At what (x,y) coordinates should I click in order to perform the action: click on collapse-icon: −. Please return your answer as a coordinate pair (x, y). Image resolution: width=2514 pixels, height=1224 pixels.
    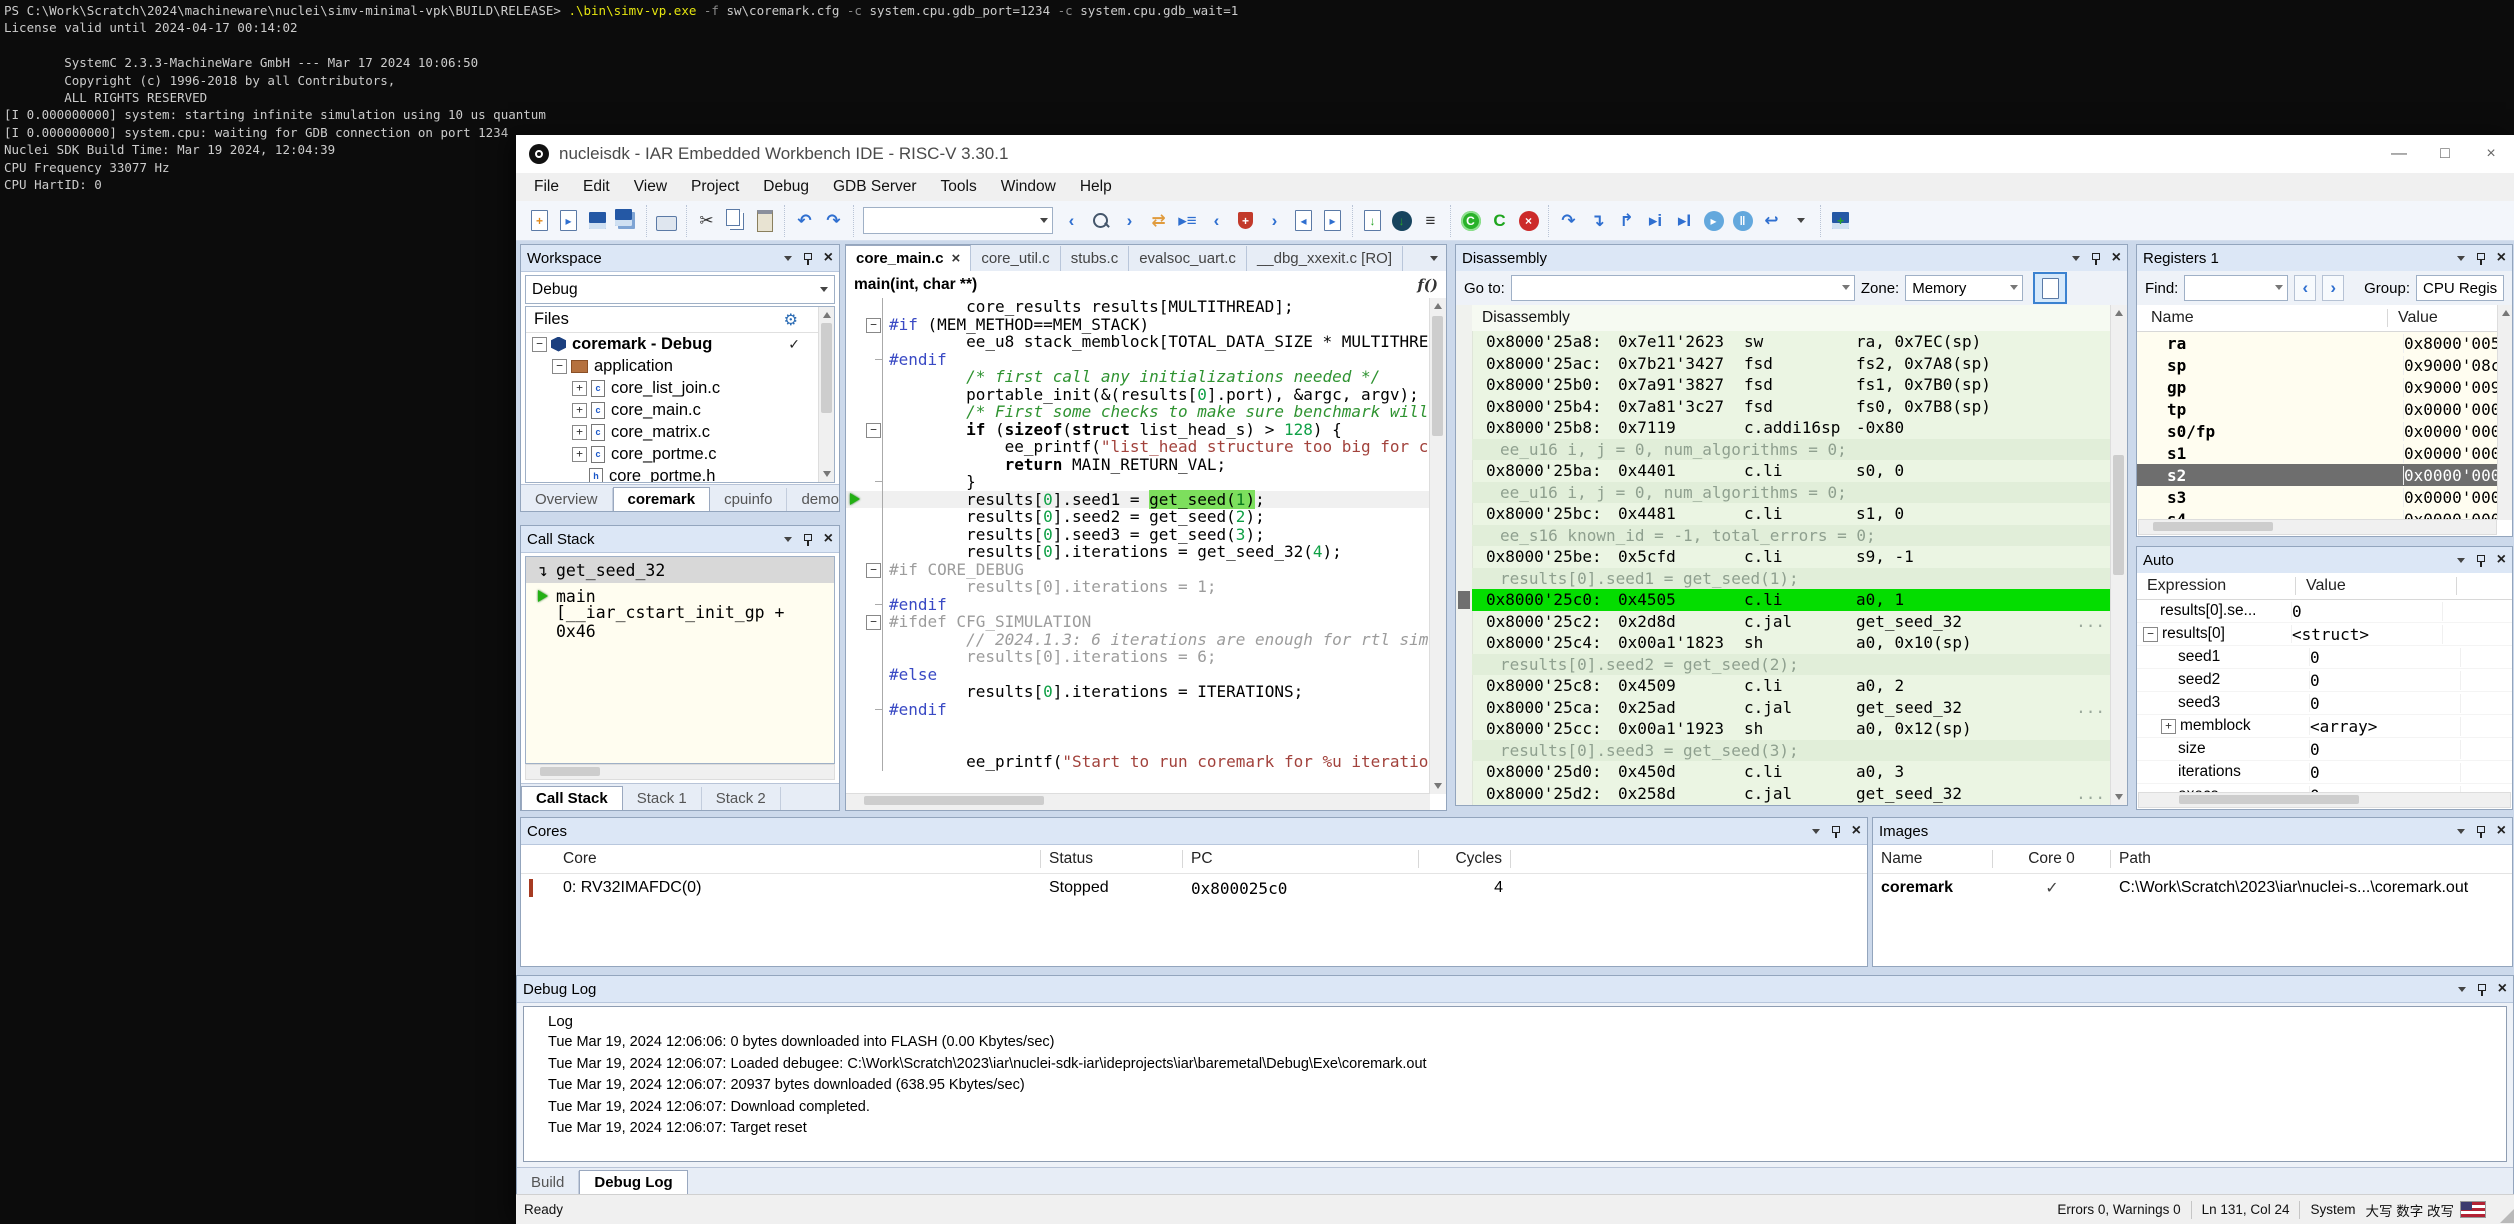
    Looking at the image, I should click on (559, 366).